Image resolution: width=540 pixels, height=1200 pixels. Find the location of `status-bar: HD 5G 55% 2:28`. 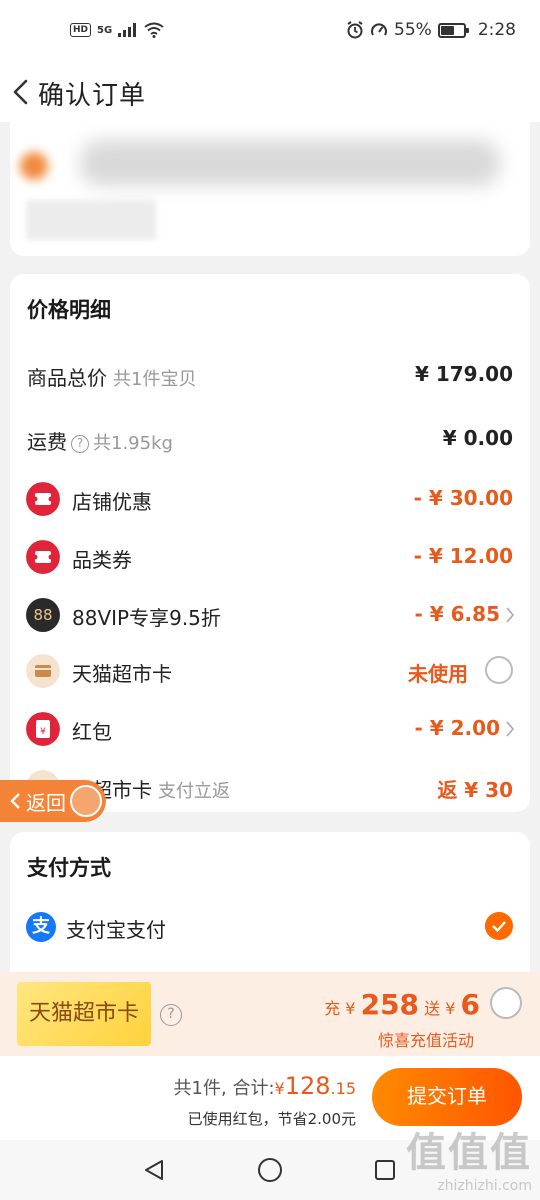

status-bar: HD 5G 55% 2:28 is located at coordinates (270, 32).